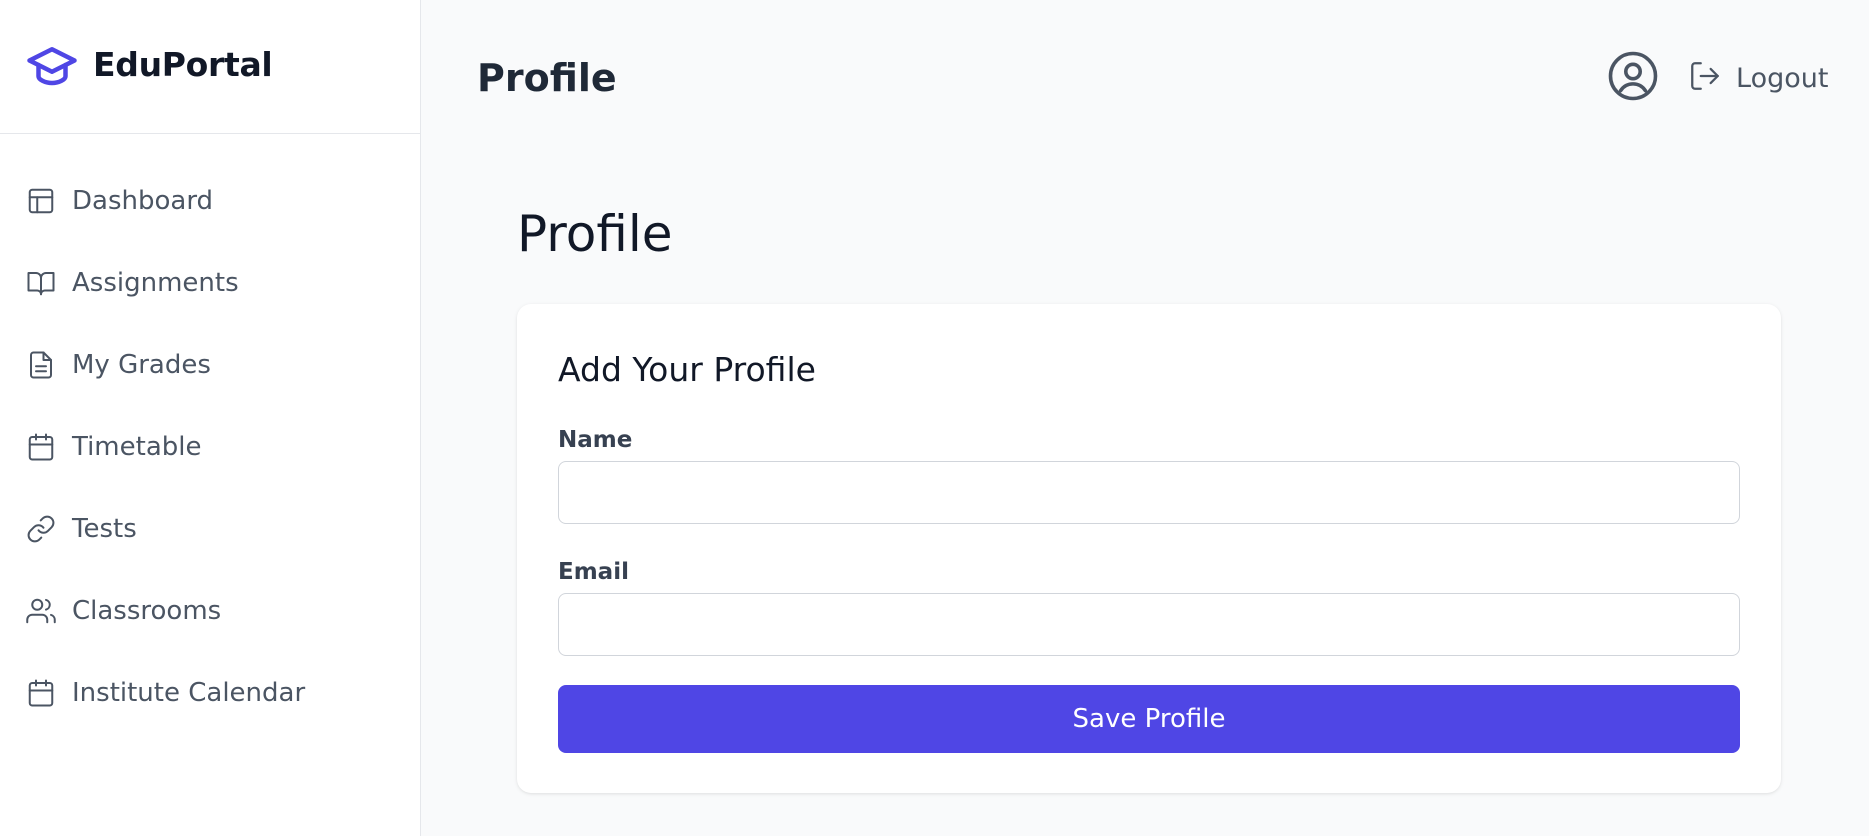 This screenshot has width=1869, height=836. Describe the element at coordinates (210, 529) in the screenshot. I see `sidebar-item-tests: Tests` at that location.